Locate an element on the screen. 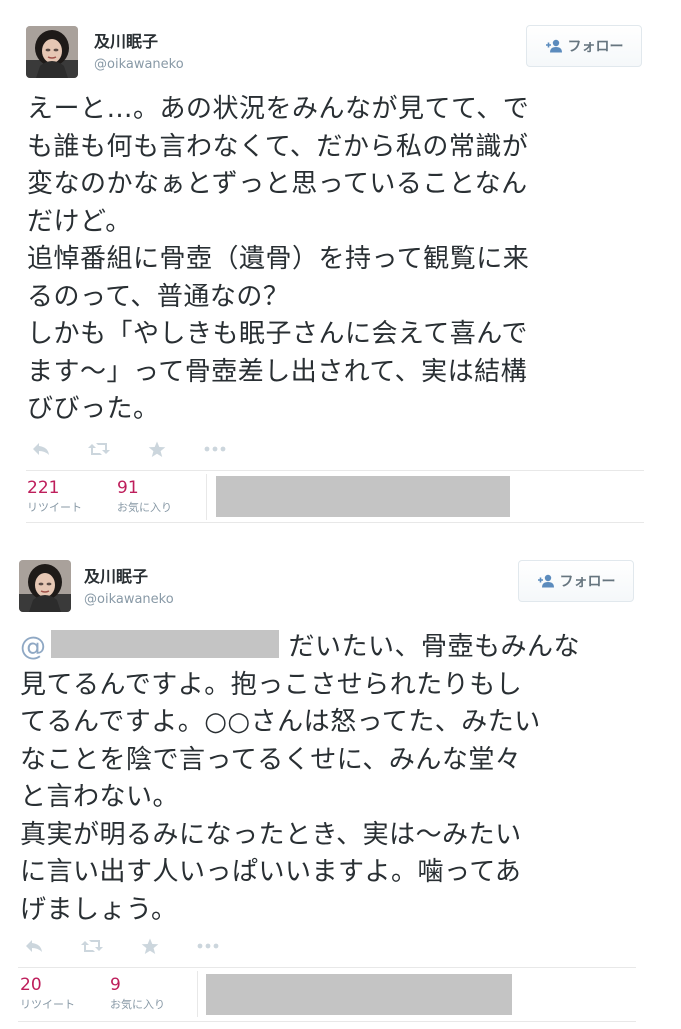 The height and width of the screenshot is (1029, 681). tweet-text-segment: だいたい、骨壺もみんな is located at coordinates (434, 647).